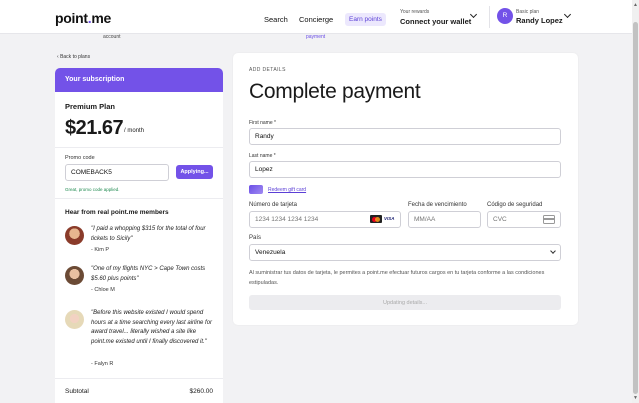 This screenshot has width=639, height=403. I want to click on scroll-down-icon: ▼, so click(635, 398).